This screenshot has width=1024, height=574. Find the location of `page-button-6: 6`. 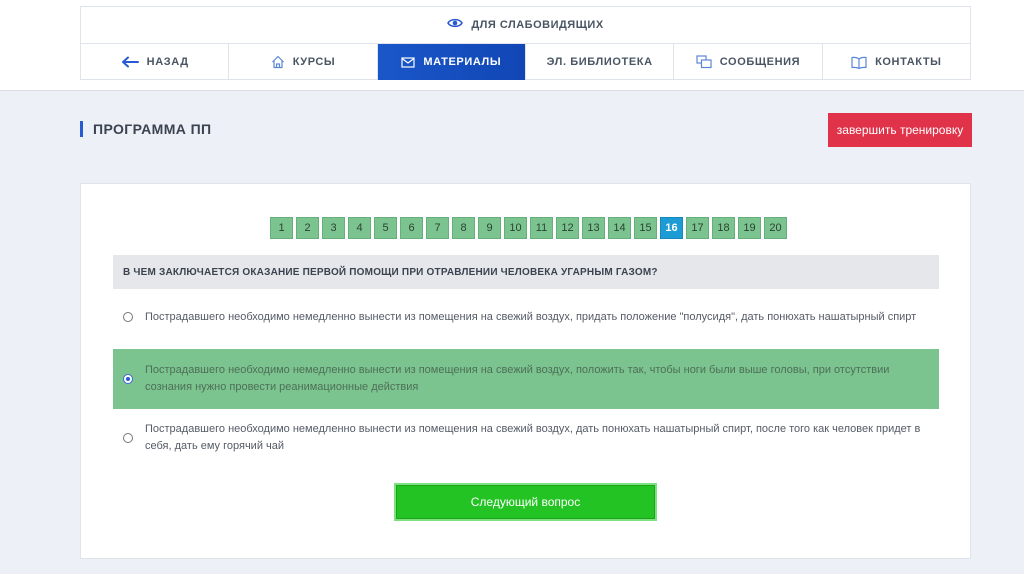

page-button-6: 6 is located at coordinates (411, 228).